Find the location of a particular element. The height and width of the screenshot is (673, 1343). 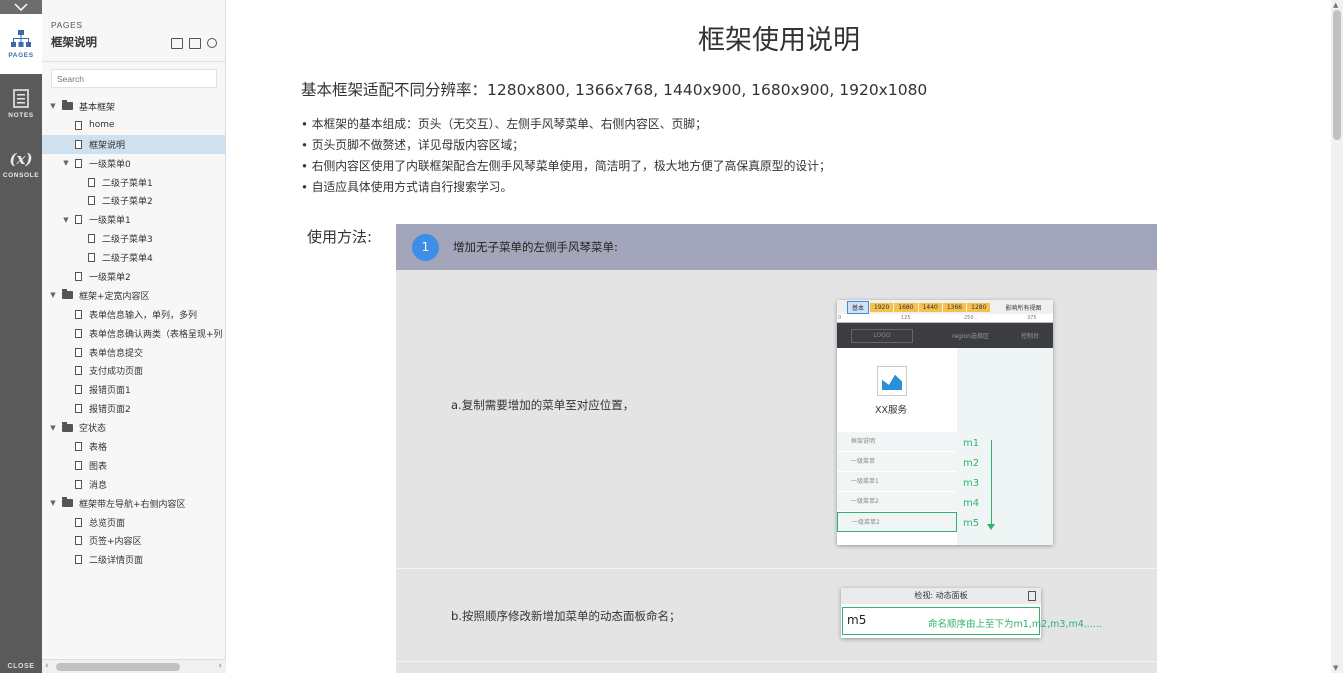

step-title: 增加无子菜单的左侧手风琴菜单: is located at coordinates (535, 247).